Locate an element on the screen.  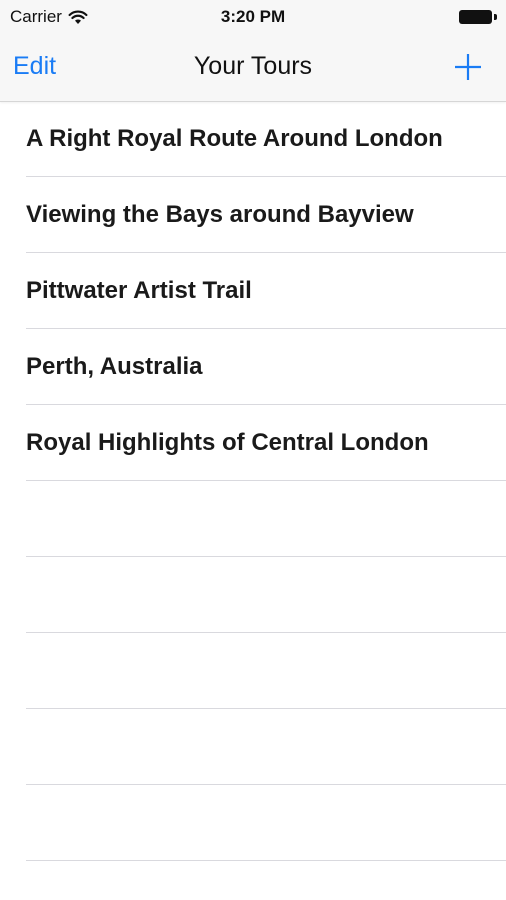
status-time: 3:20 PM is located at coordinates (253, 16).